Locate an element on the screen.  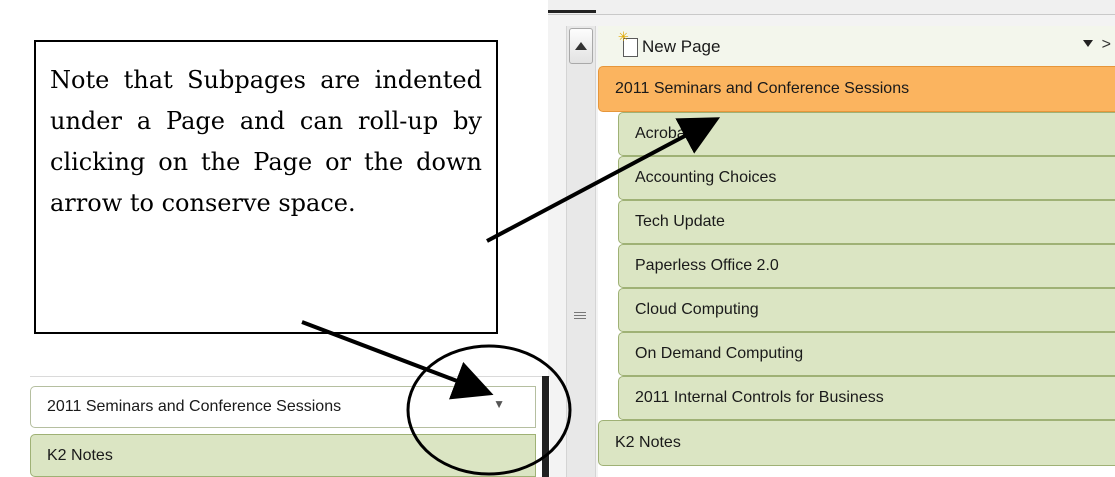
subpage-tab-label: Acrobat X is located at coordinates (670, 133).